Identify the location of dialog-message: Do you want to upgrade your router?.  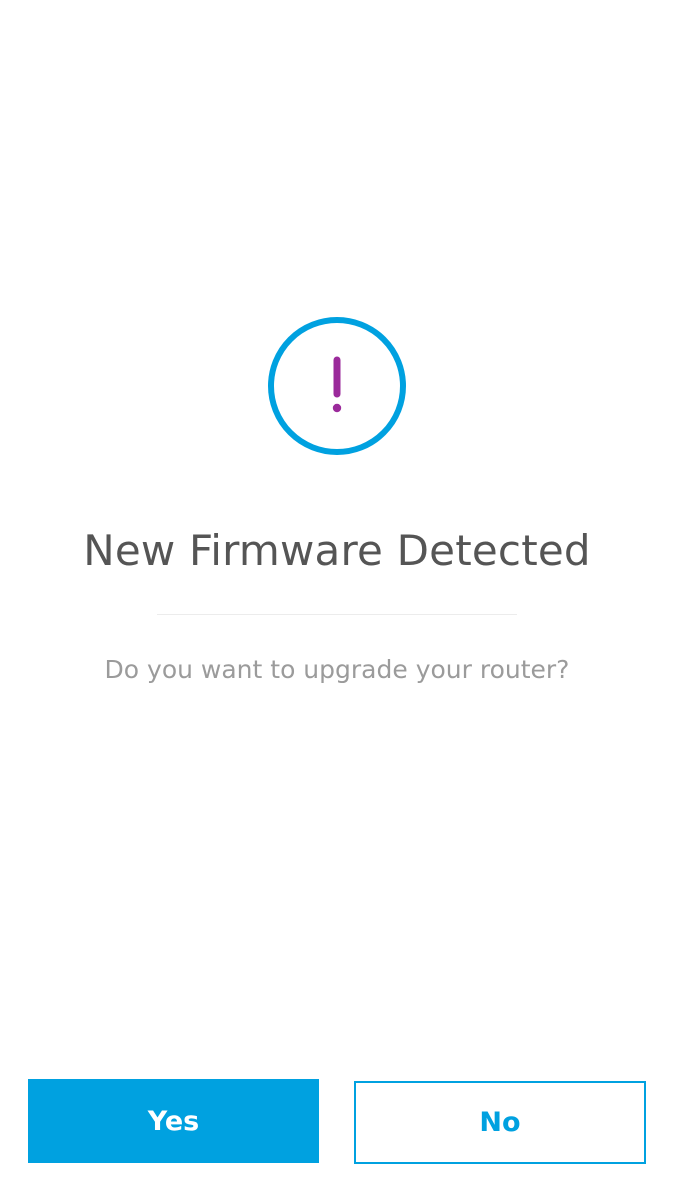
(337, 669).